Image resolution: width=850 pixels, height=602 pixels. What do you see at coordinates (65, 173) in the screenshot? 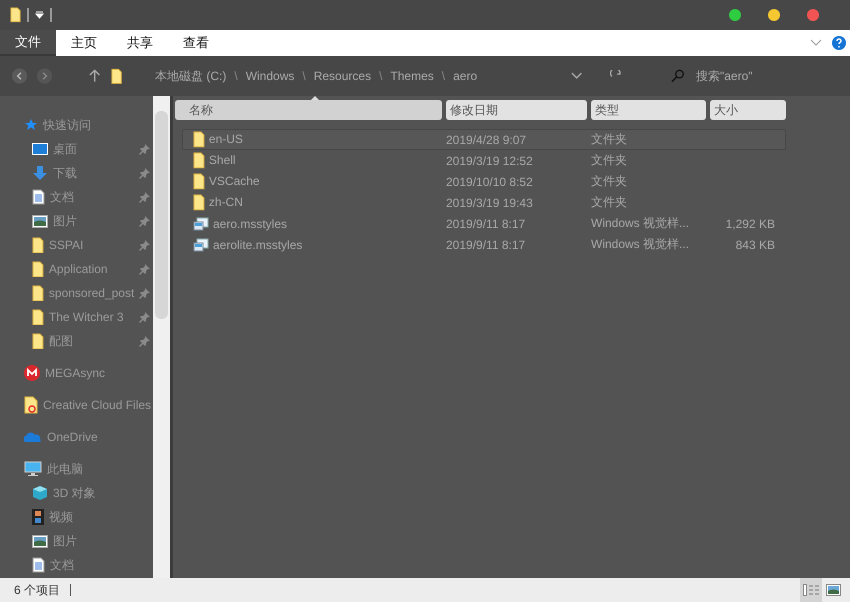
I see `nav-item: 下载` at bounding box center [65, 173].